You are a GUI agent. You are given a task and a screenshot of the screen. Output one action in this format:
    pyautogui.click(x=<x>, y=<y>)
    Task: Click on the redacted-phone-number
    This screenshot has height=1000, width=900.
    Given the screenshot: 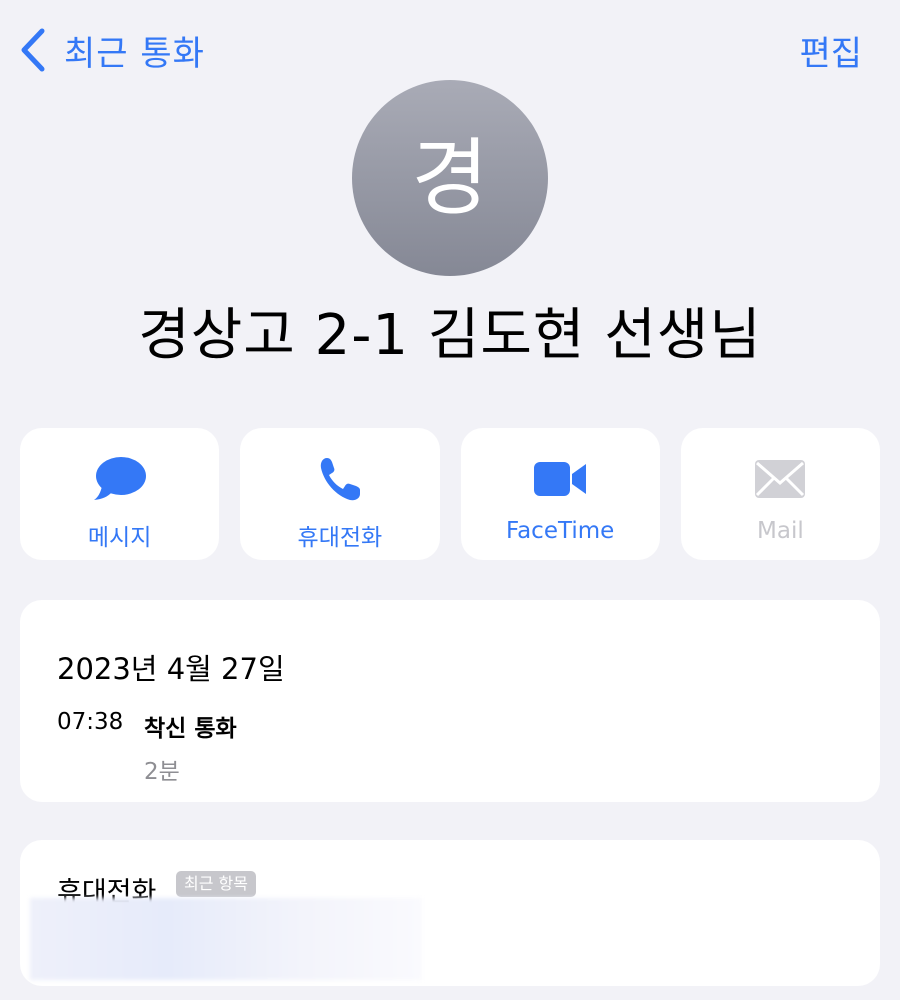 What is the action you would take?
    pyautogui.click(x=226, y=939)
    